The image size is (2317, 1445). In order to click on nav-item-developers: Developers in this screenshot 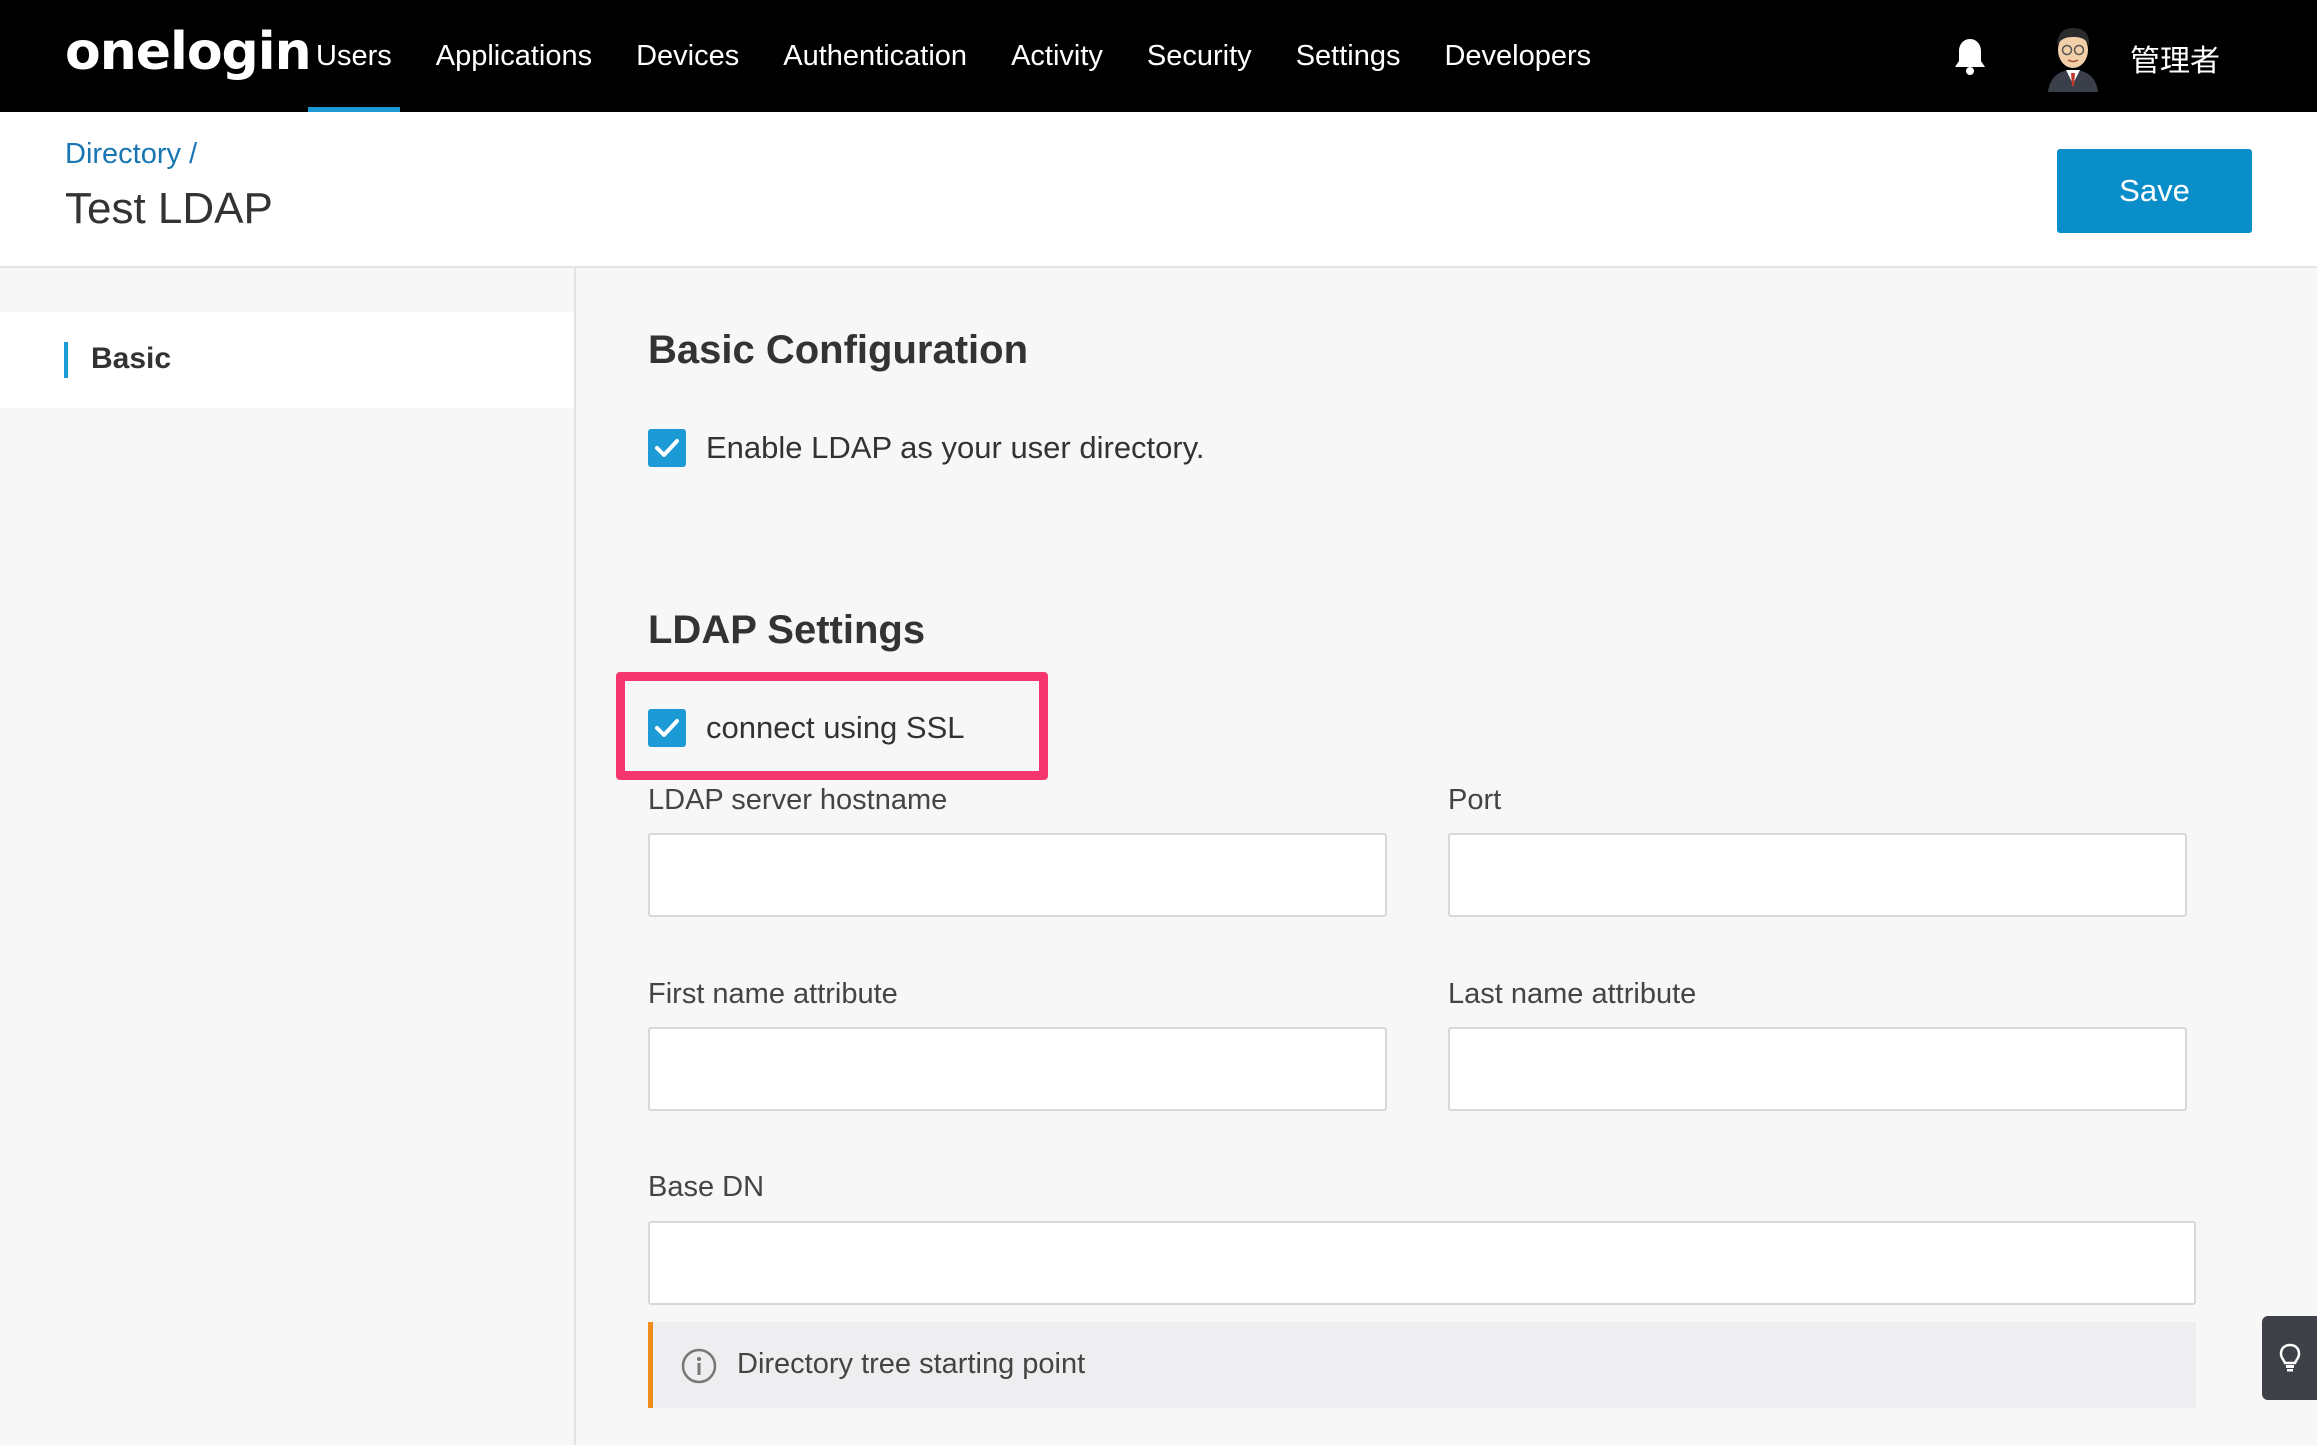, I will do `click(1517, 56)`.